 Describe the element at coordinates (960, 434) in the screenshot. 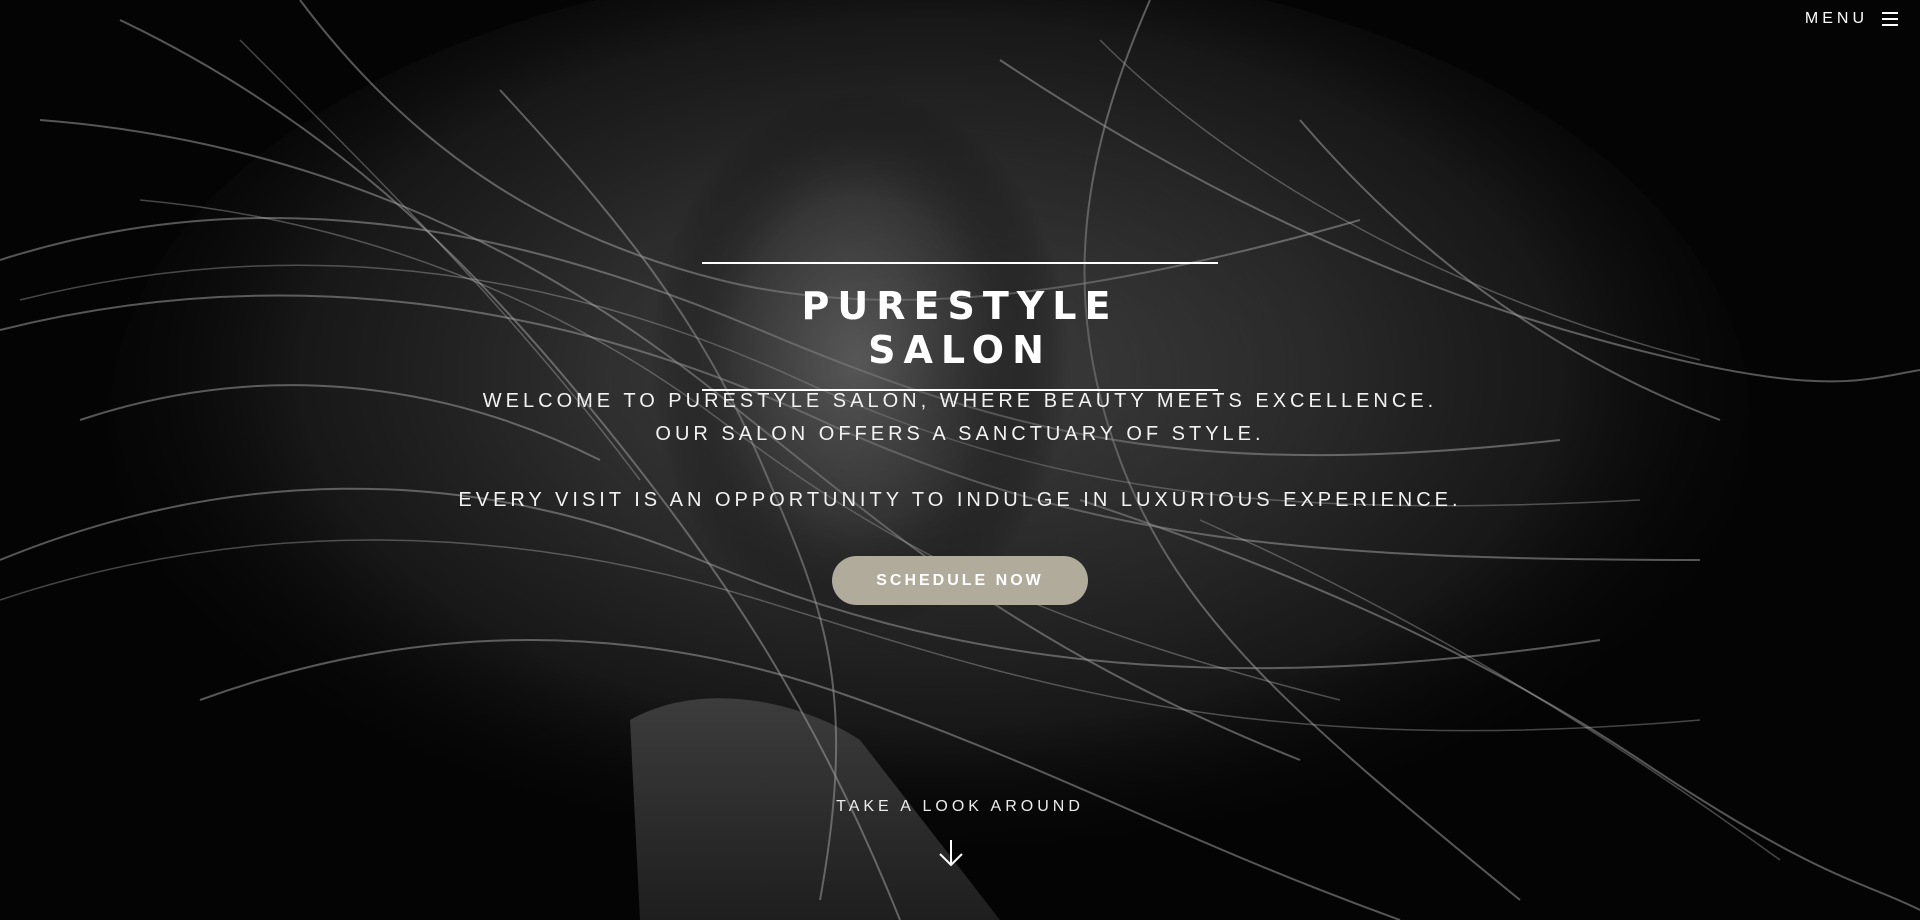

I see `intro-line-2: OUR SALON OFFERS A SANCTUARY OF STYLE.` at that location.